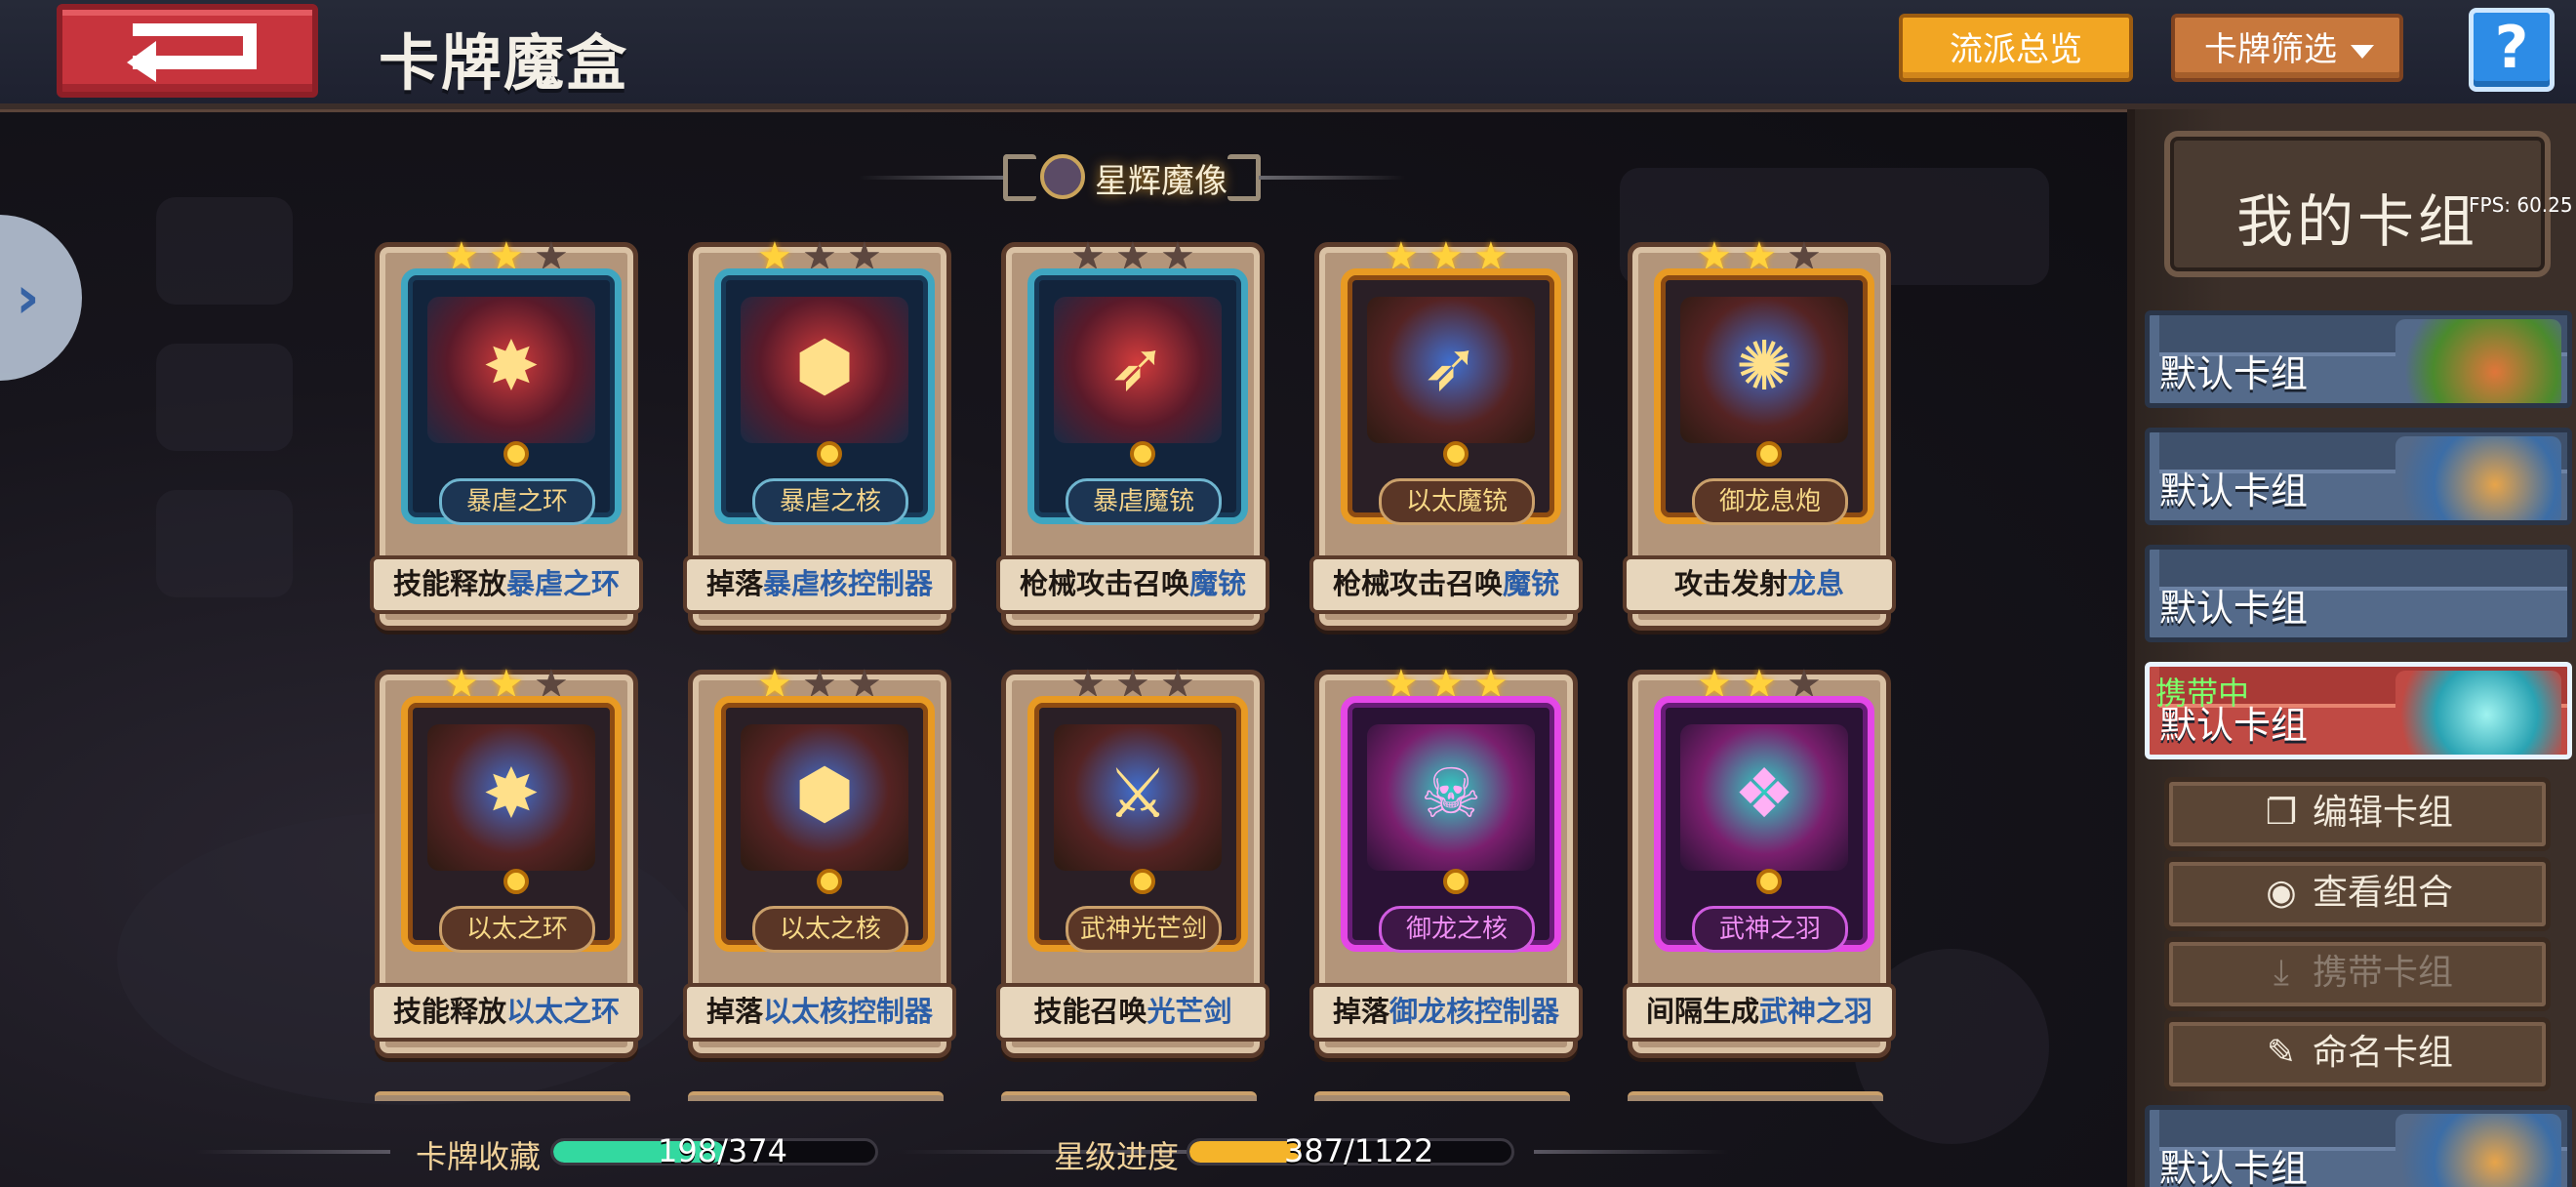 This screenshot has width=2576, height=1187. What do you see at coordinates (1117, 1156) in the screenshot?
I see `star-progress-label: 星级进度` at bounding box center [1117, 1156].